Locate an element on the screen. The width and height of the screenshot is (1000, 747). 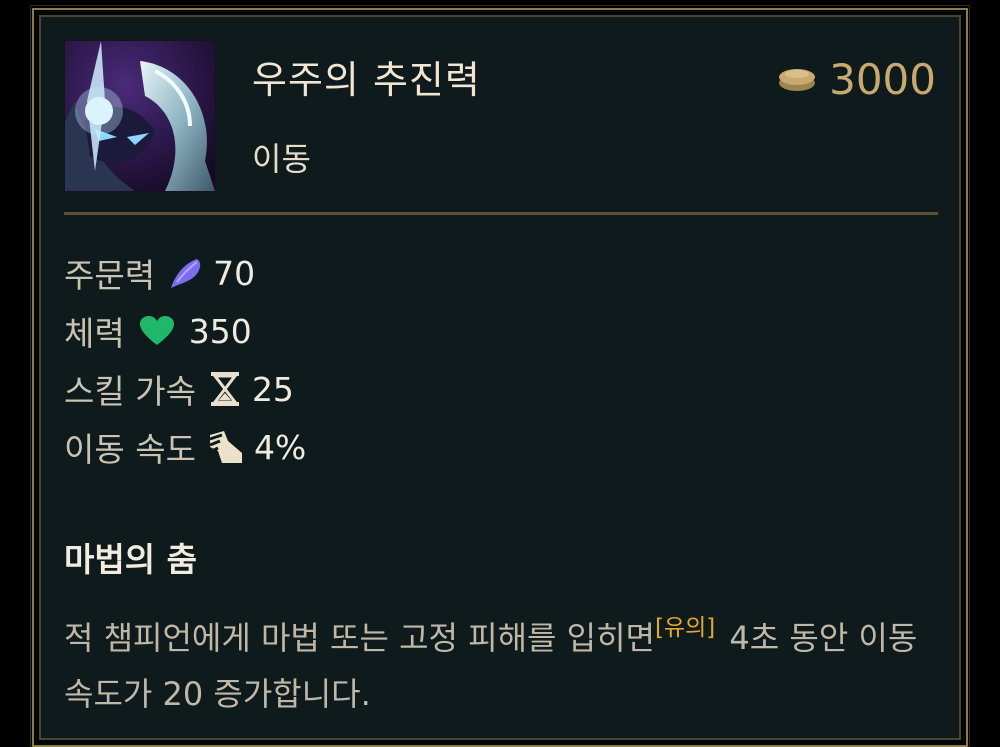
item-name: 우주의 추진력 is located at coordinates (366, 80).